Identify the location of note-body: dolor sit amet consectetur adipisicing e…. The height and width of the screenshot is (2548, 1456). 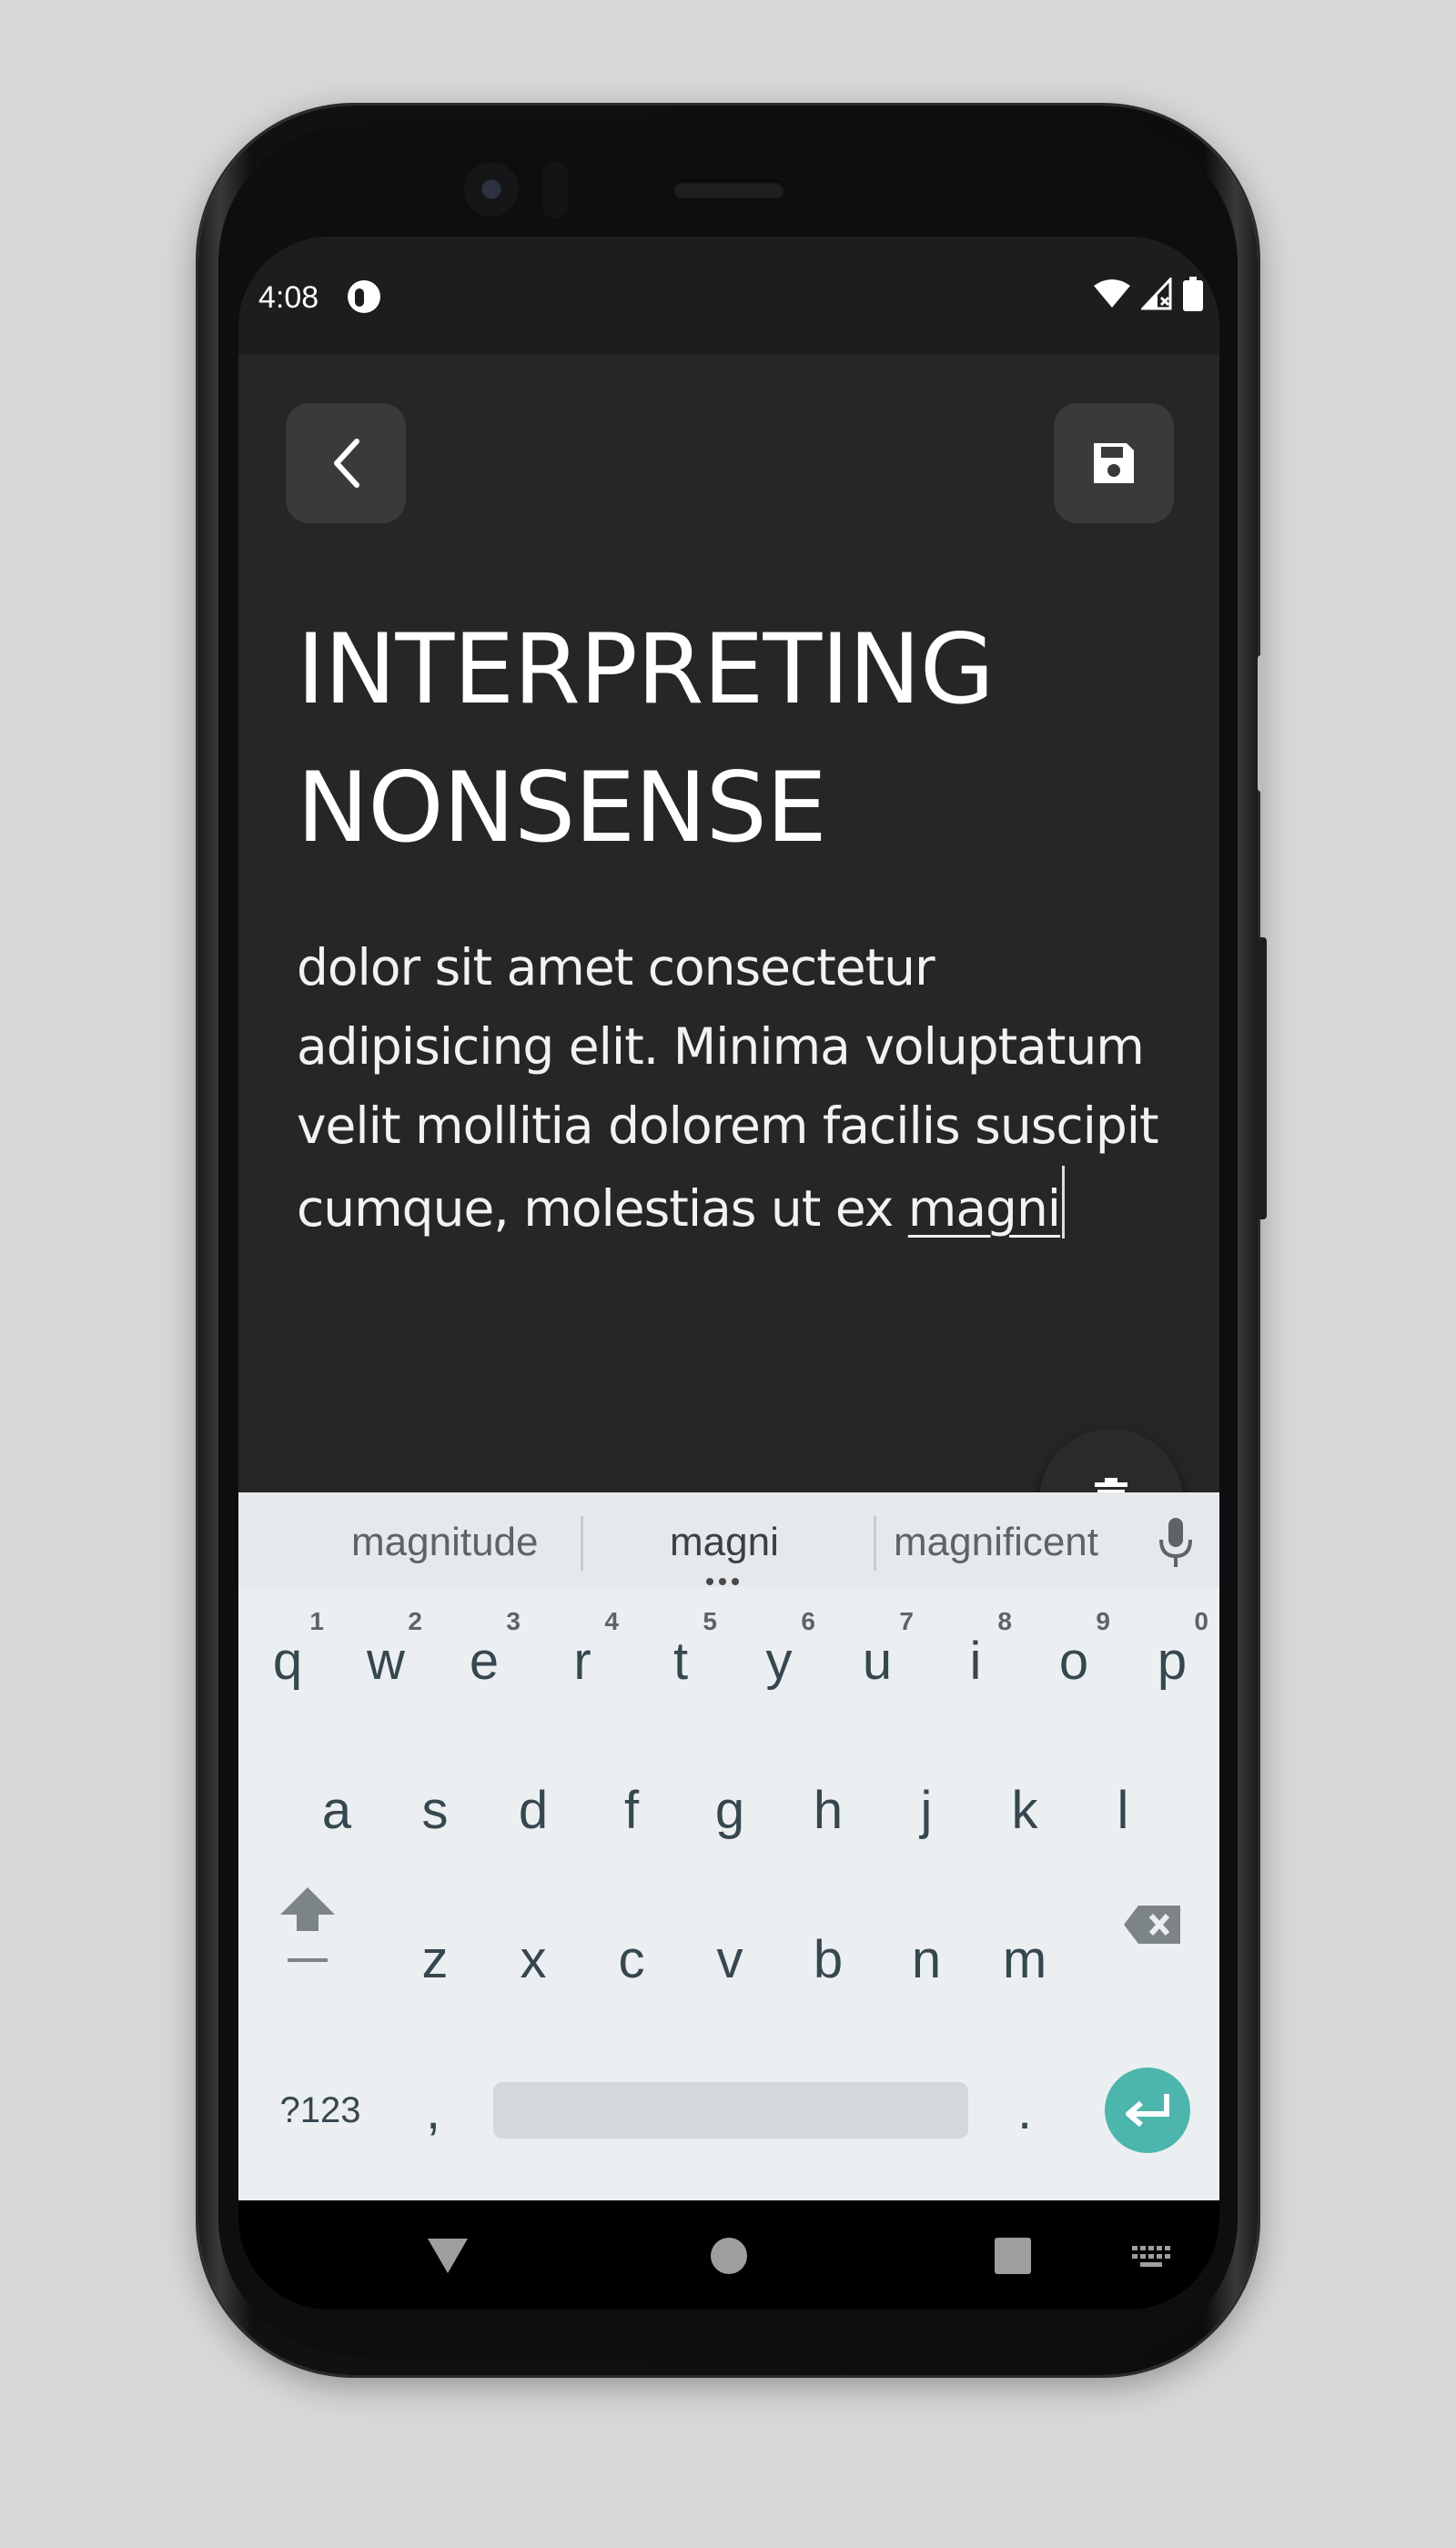
(734, 1088).